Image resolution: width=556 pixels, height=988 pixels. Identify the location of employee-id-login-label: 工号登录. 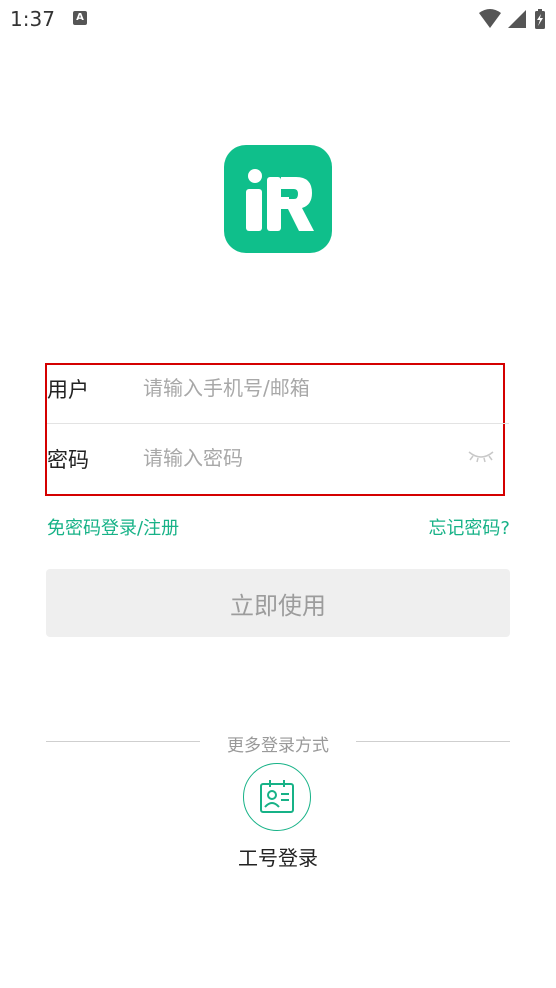
(278, 856).